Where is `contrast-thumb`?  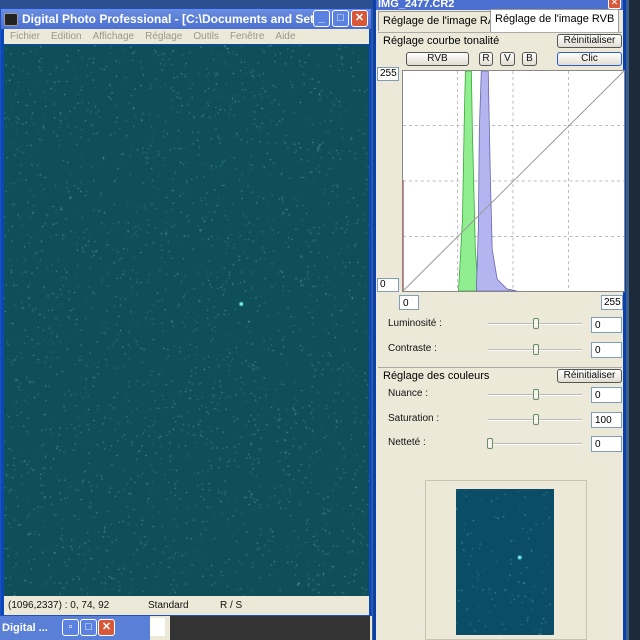
contrast-thumb is located at coordinates (536, 349).